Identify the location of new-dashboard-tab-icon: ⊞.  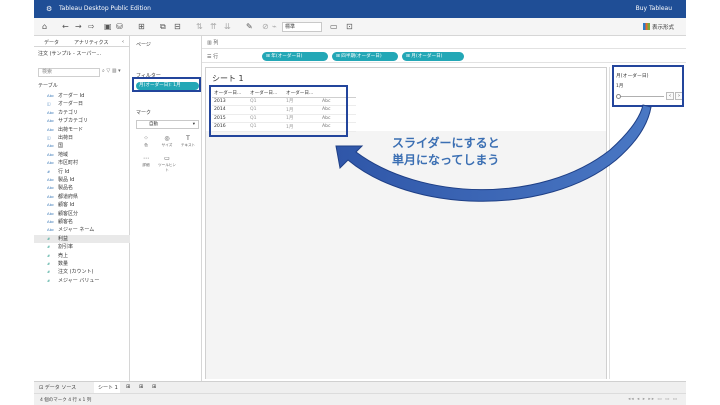
(141, 387).